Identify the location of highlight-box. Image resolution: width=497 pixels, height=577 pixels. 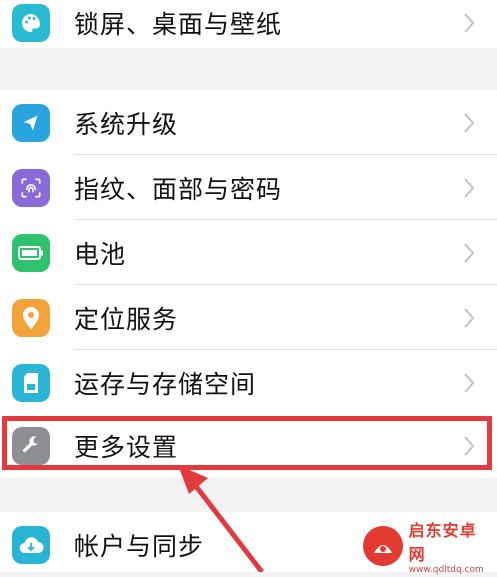
(247, 443).